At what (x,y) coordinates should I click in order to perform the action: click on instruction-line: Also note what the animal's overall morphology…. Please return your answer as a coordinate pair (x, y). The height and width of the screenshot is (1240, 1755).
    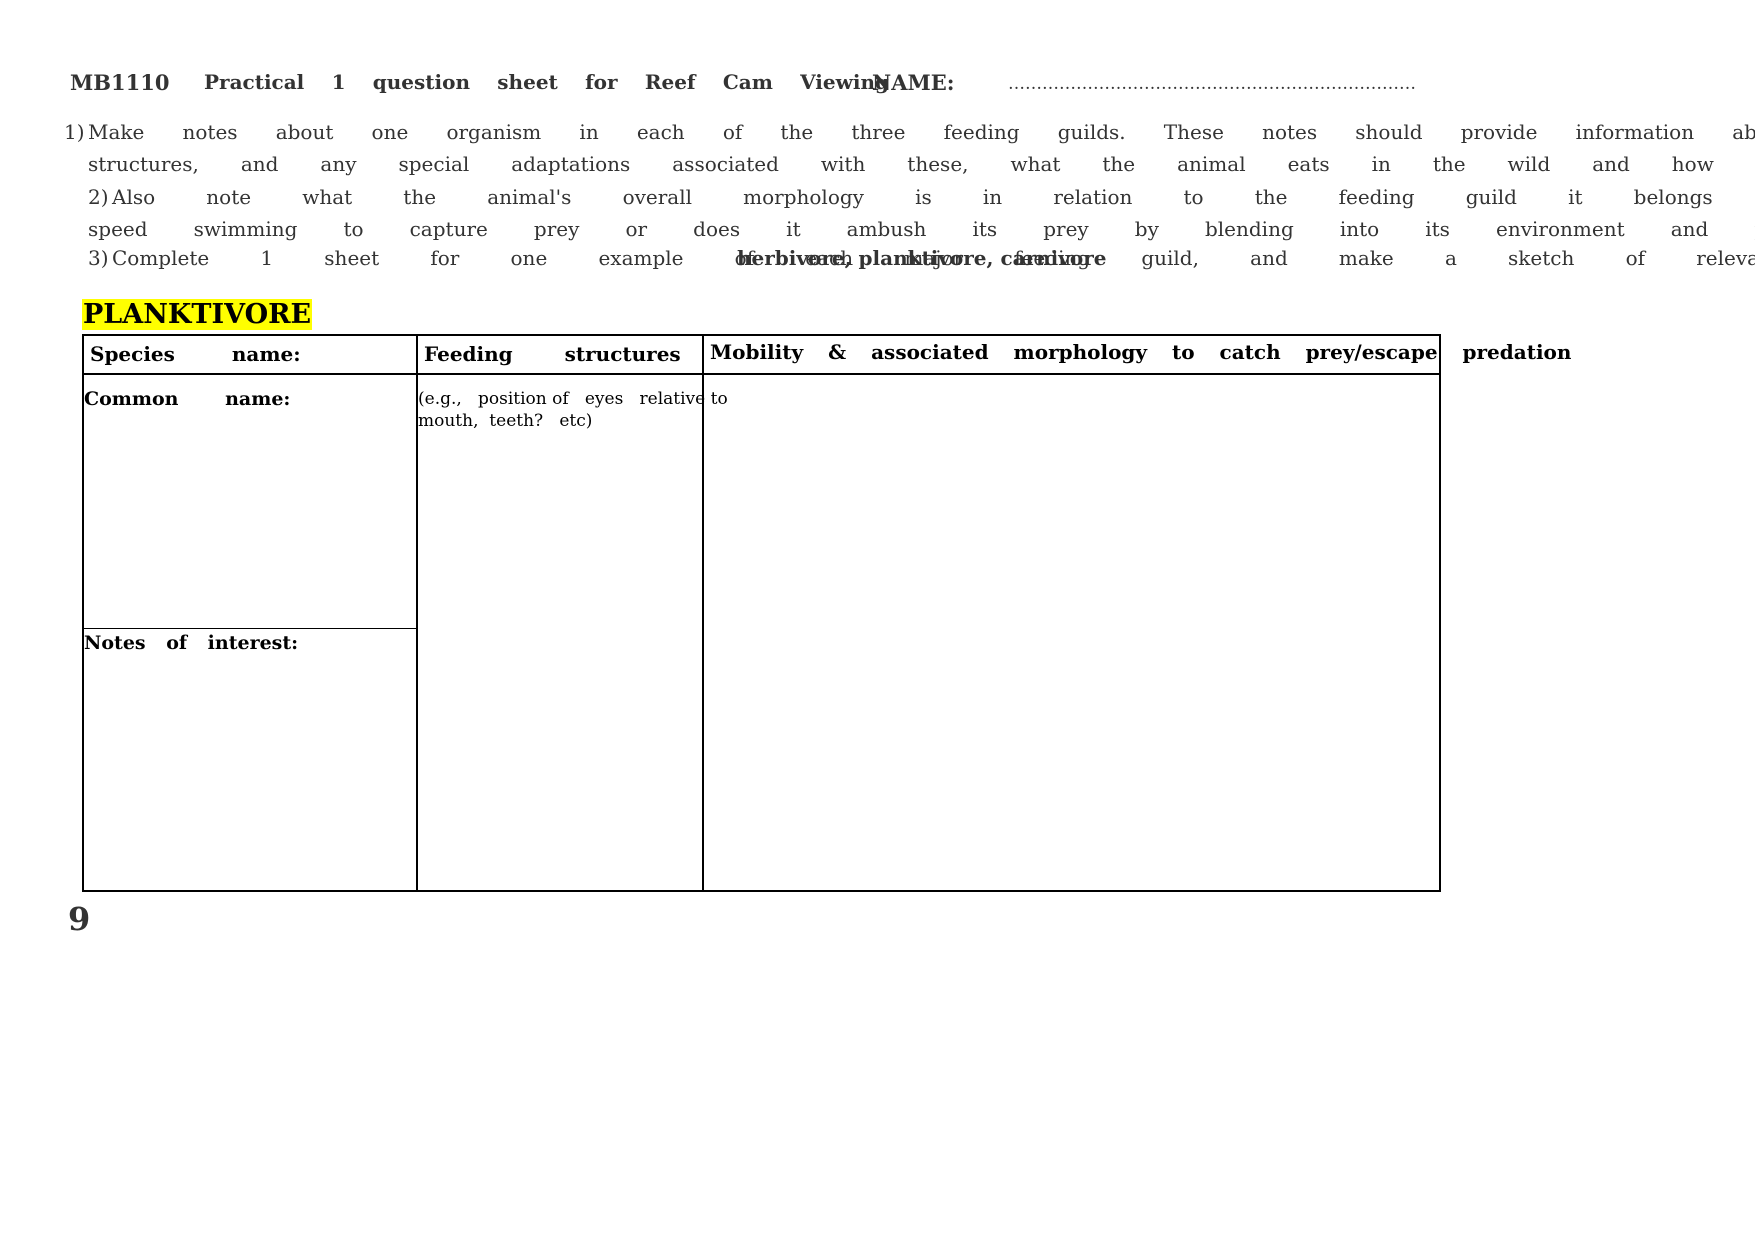
    Looking at the image, I should click on (933, 197).